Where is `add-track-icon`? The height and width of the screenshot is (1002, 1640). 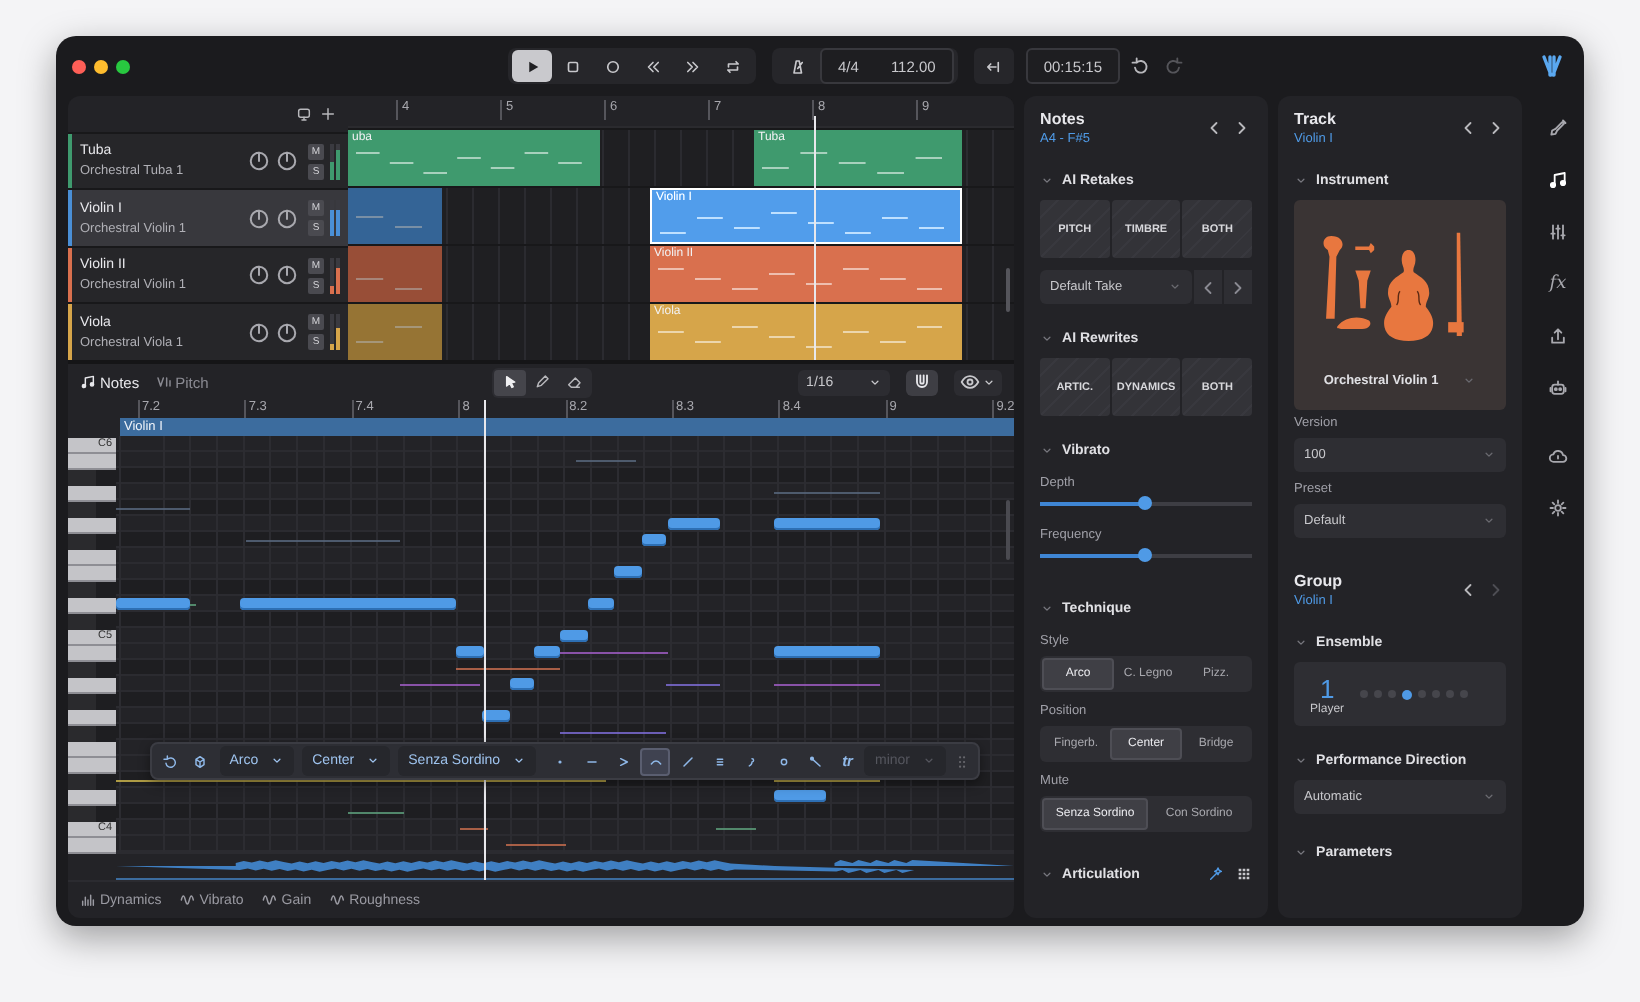 add-track-icon is located at coordinates (328, 113).